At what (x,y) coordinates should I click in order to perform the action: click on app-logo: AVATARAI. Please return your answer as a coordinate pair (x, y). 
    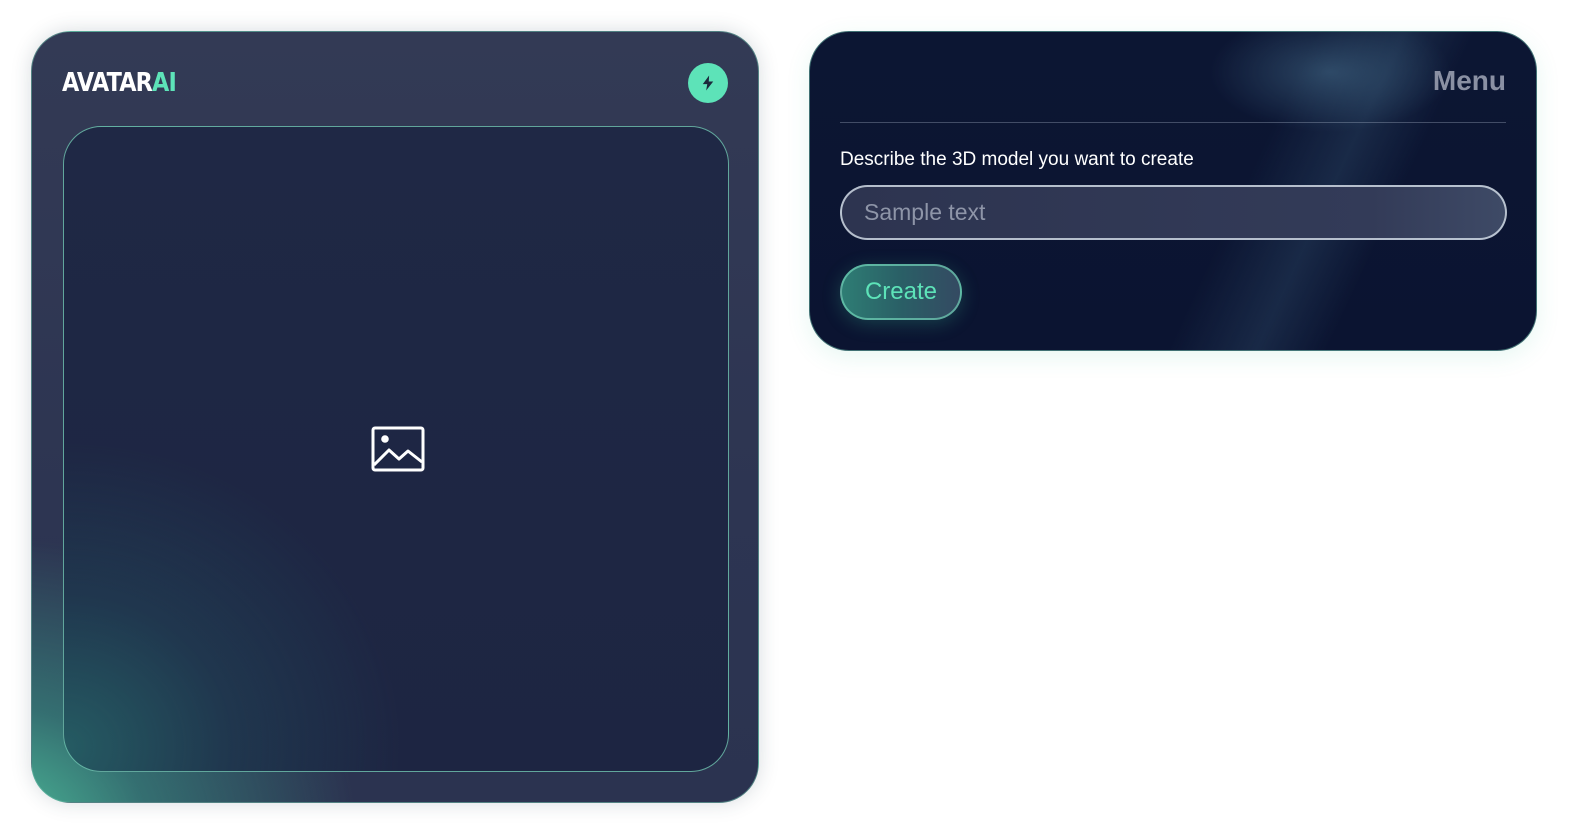
    Looking at the image, I should click on (119, 83).